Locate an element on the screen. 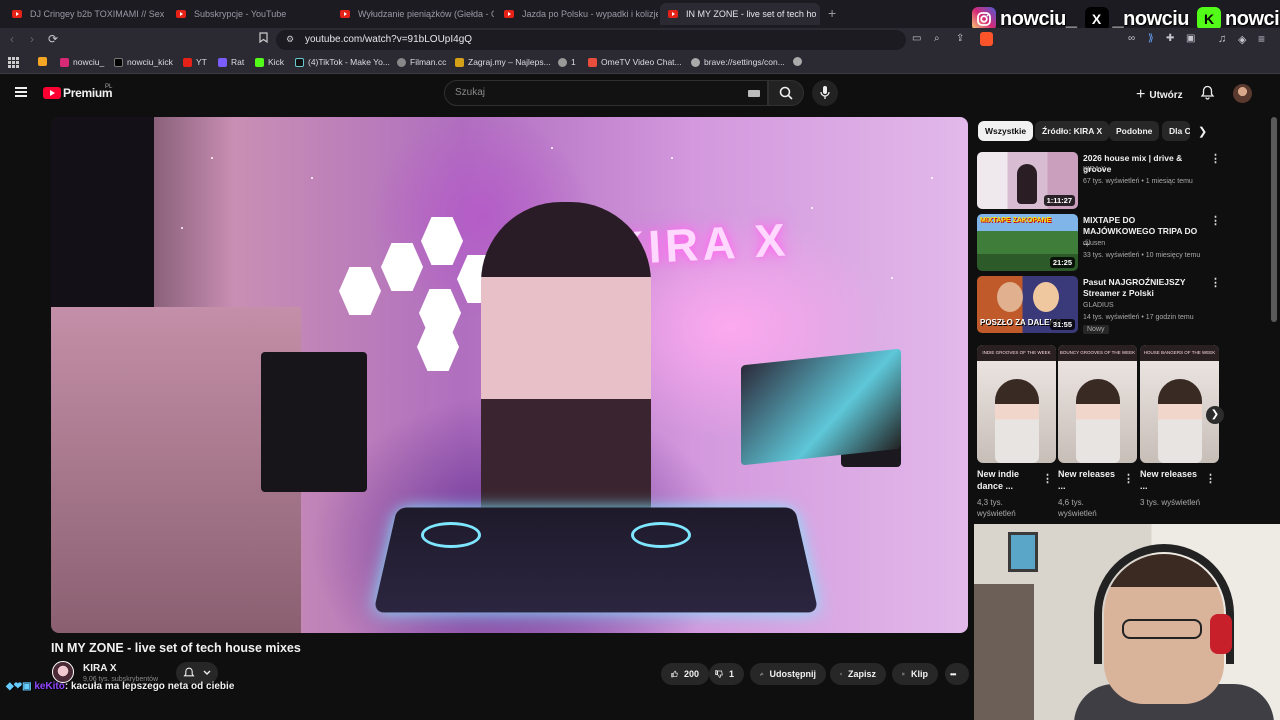  chat-text: : kacuła ma lepszego neta od ciebie is located at coordinates (149, 686).